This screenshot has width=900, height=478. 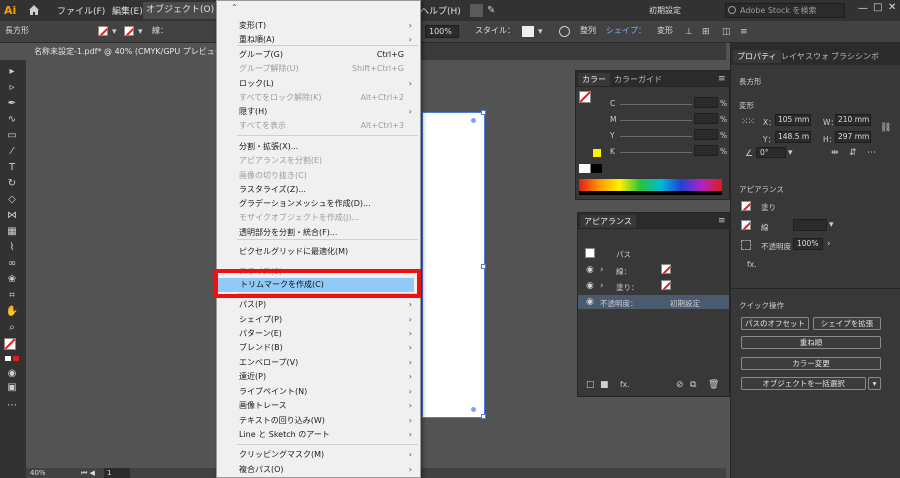 I want to click on fill-stroke-proxy, so click(x=585, y=97).